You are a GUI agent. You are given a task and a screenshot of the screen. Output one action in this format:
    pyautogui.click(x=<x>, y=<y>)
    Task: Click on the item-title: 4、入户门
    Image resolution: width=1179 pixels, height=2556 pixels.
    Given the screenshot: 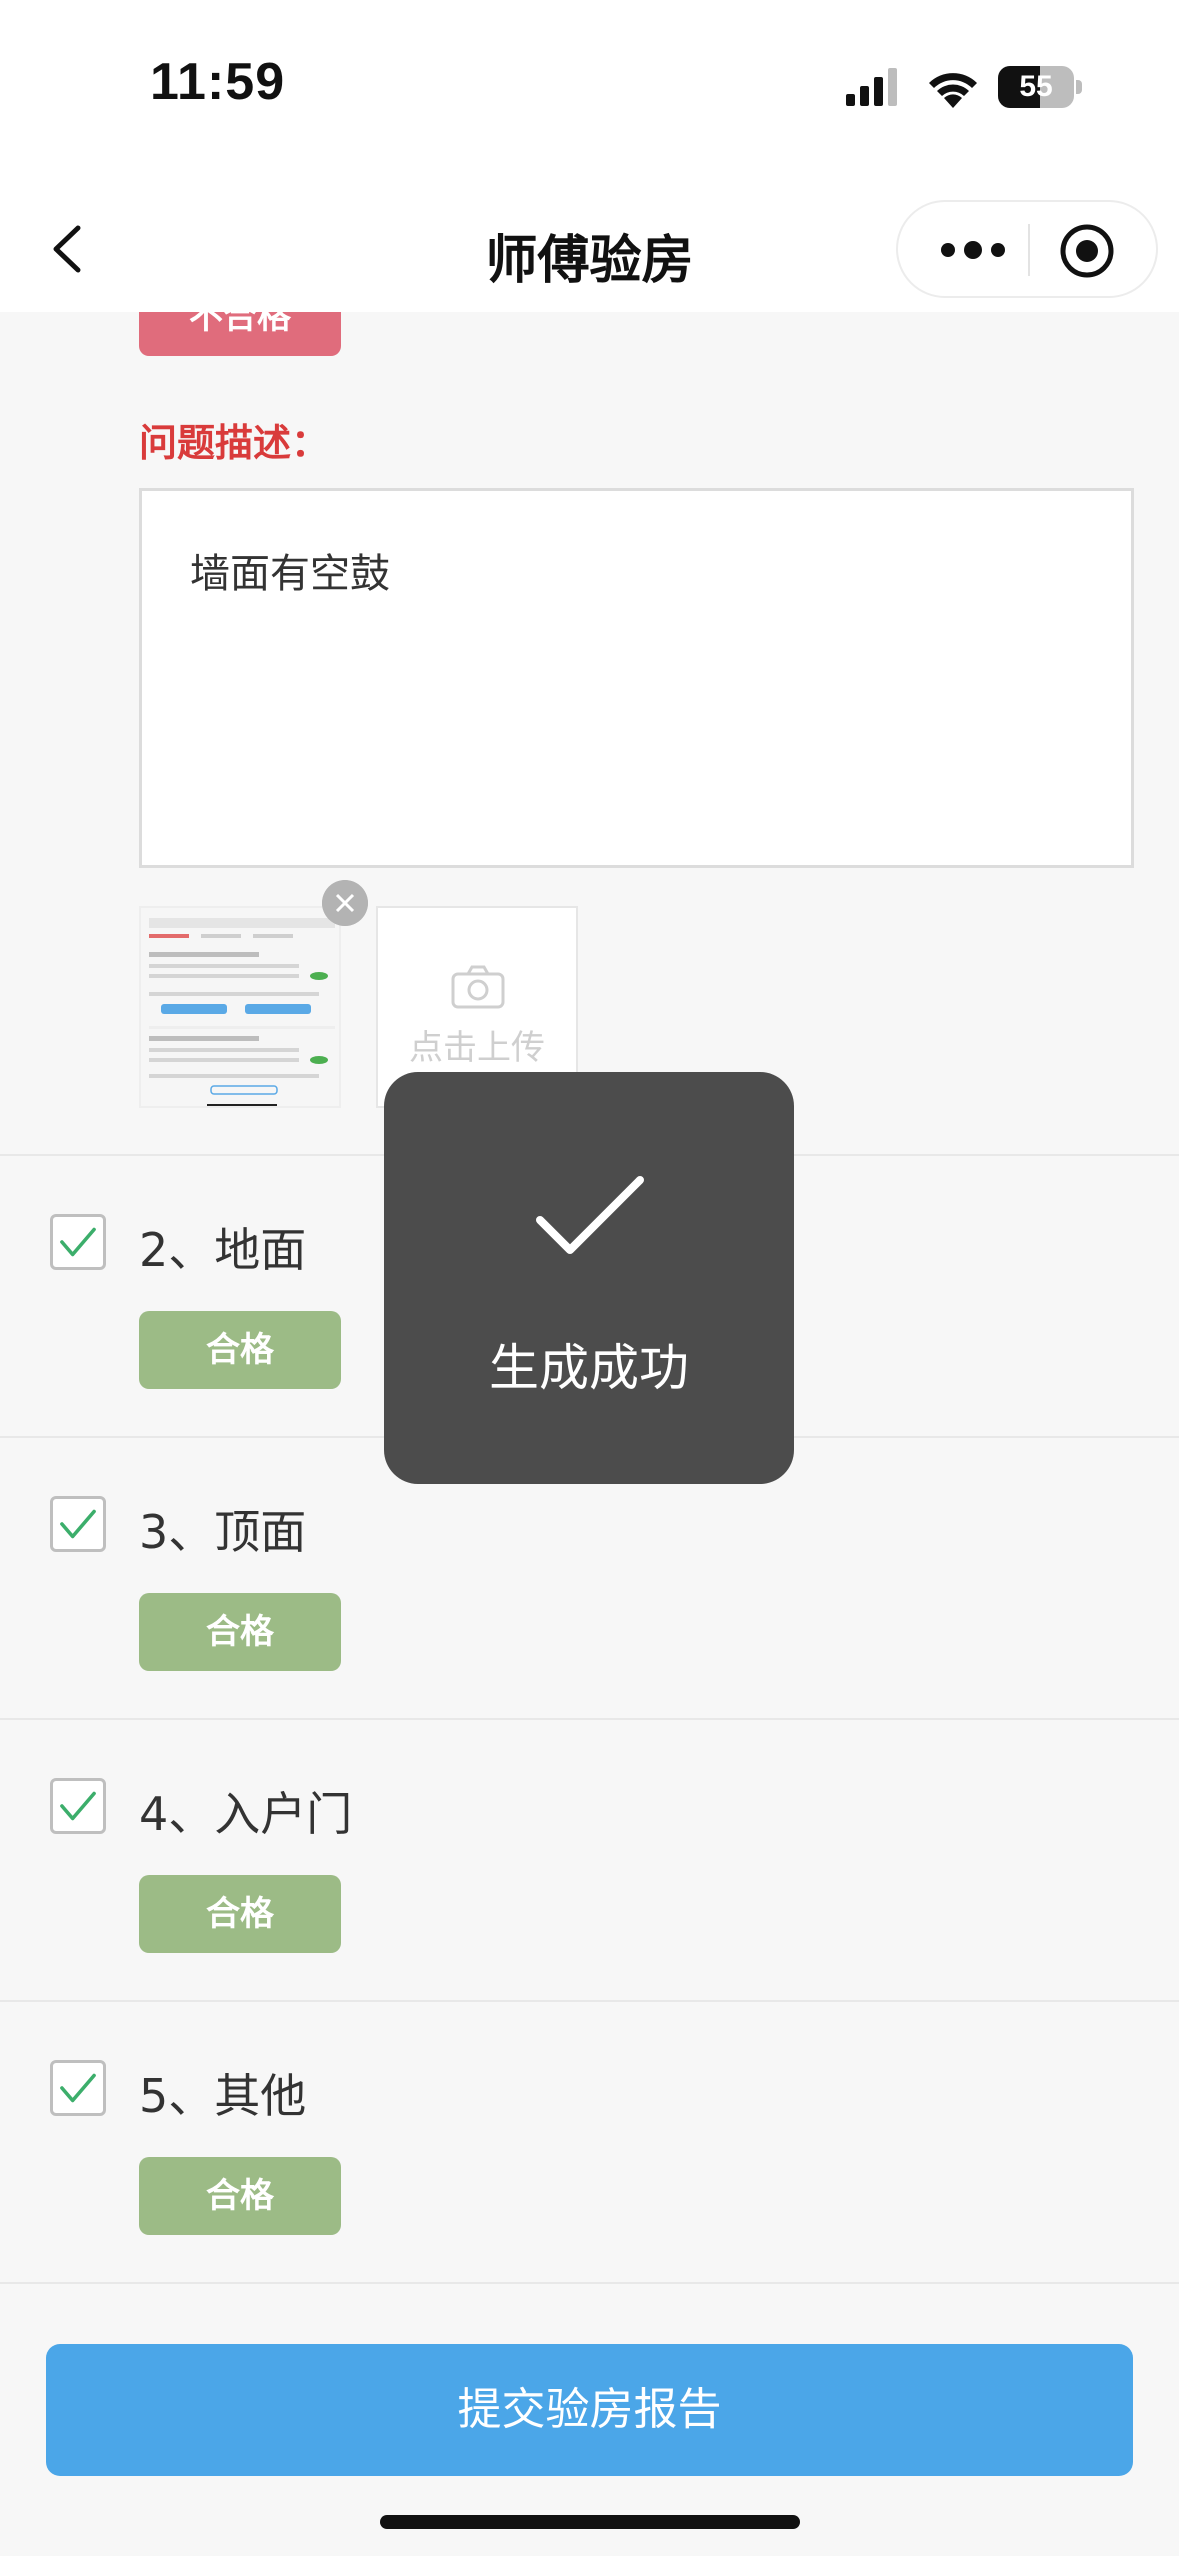 What is the action you would take?
    pyautogui.click(x=246, y=1814)
    